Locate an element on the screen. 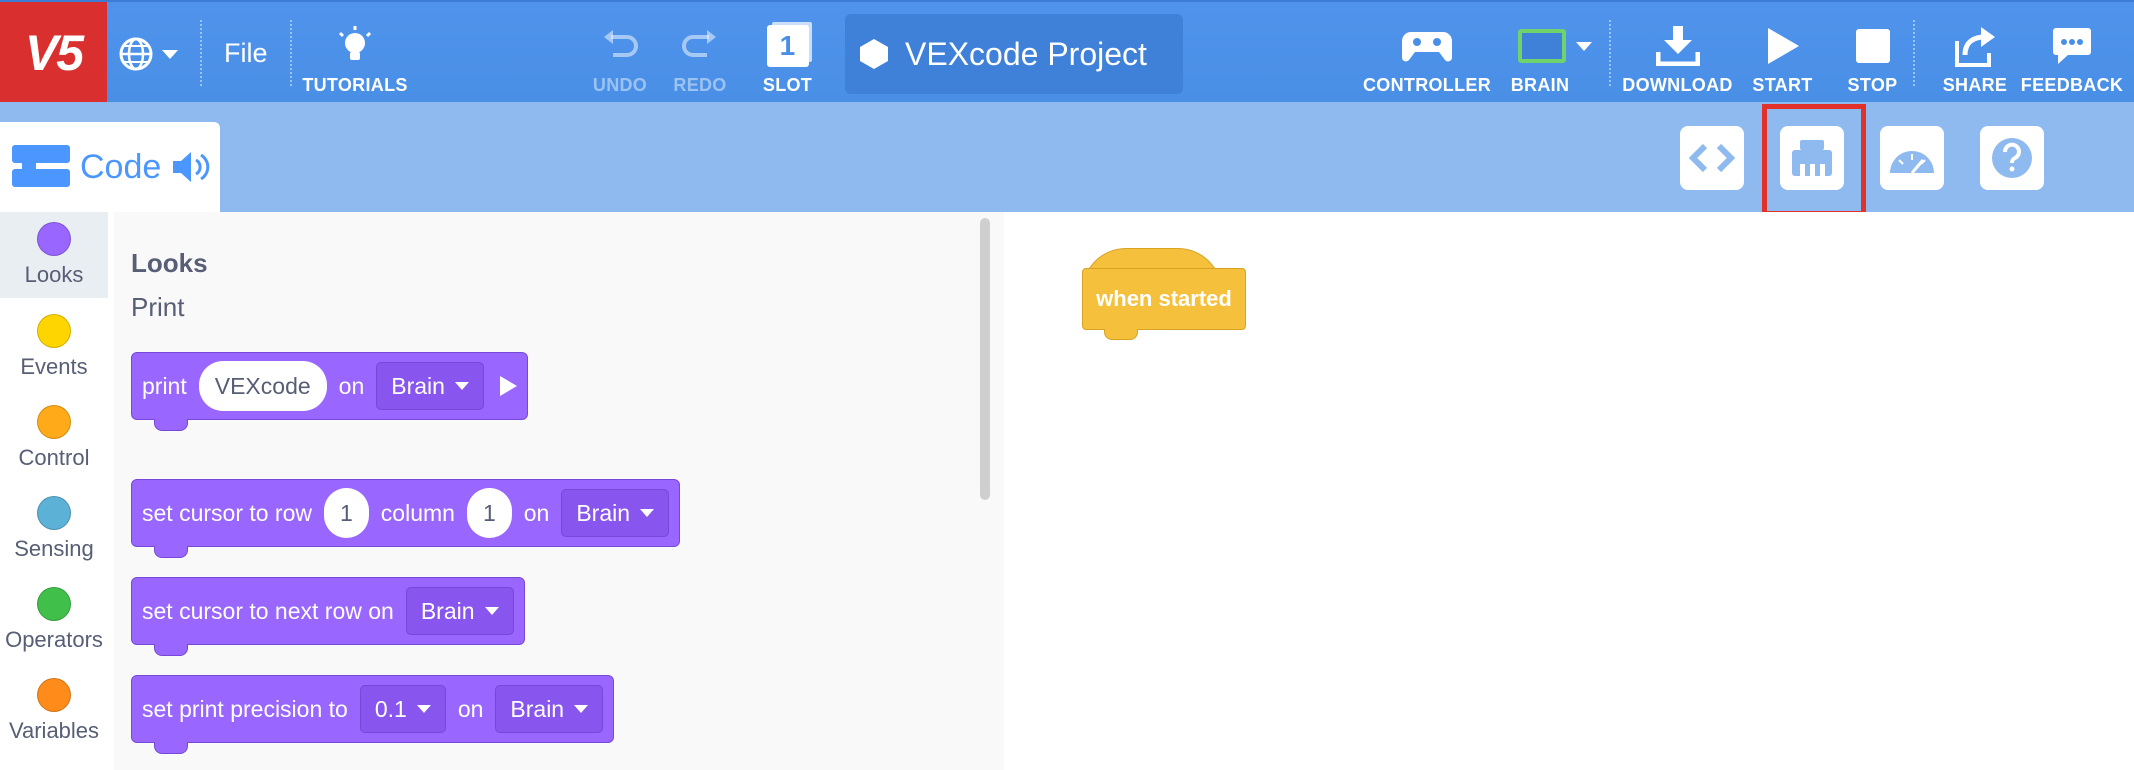  brain-label: BRAIN is located at coordinates (1540, 85).